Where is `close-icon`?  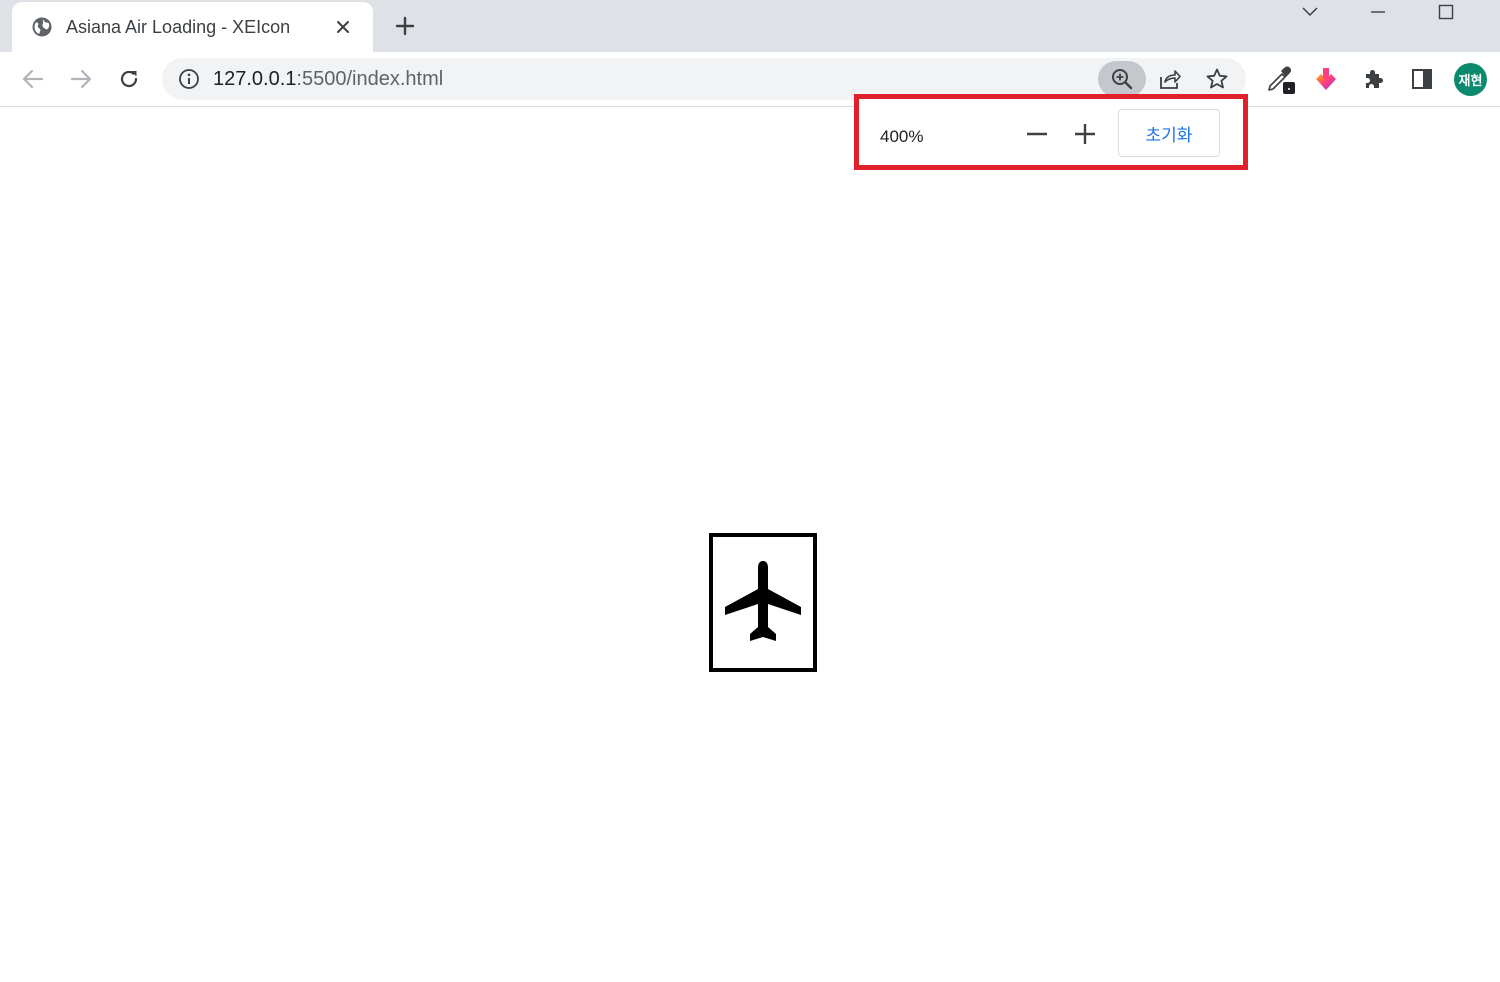
close-icon is located at coordinates (343, 27).